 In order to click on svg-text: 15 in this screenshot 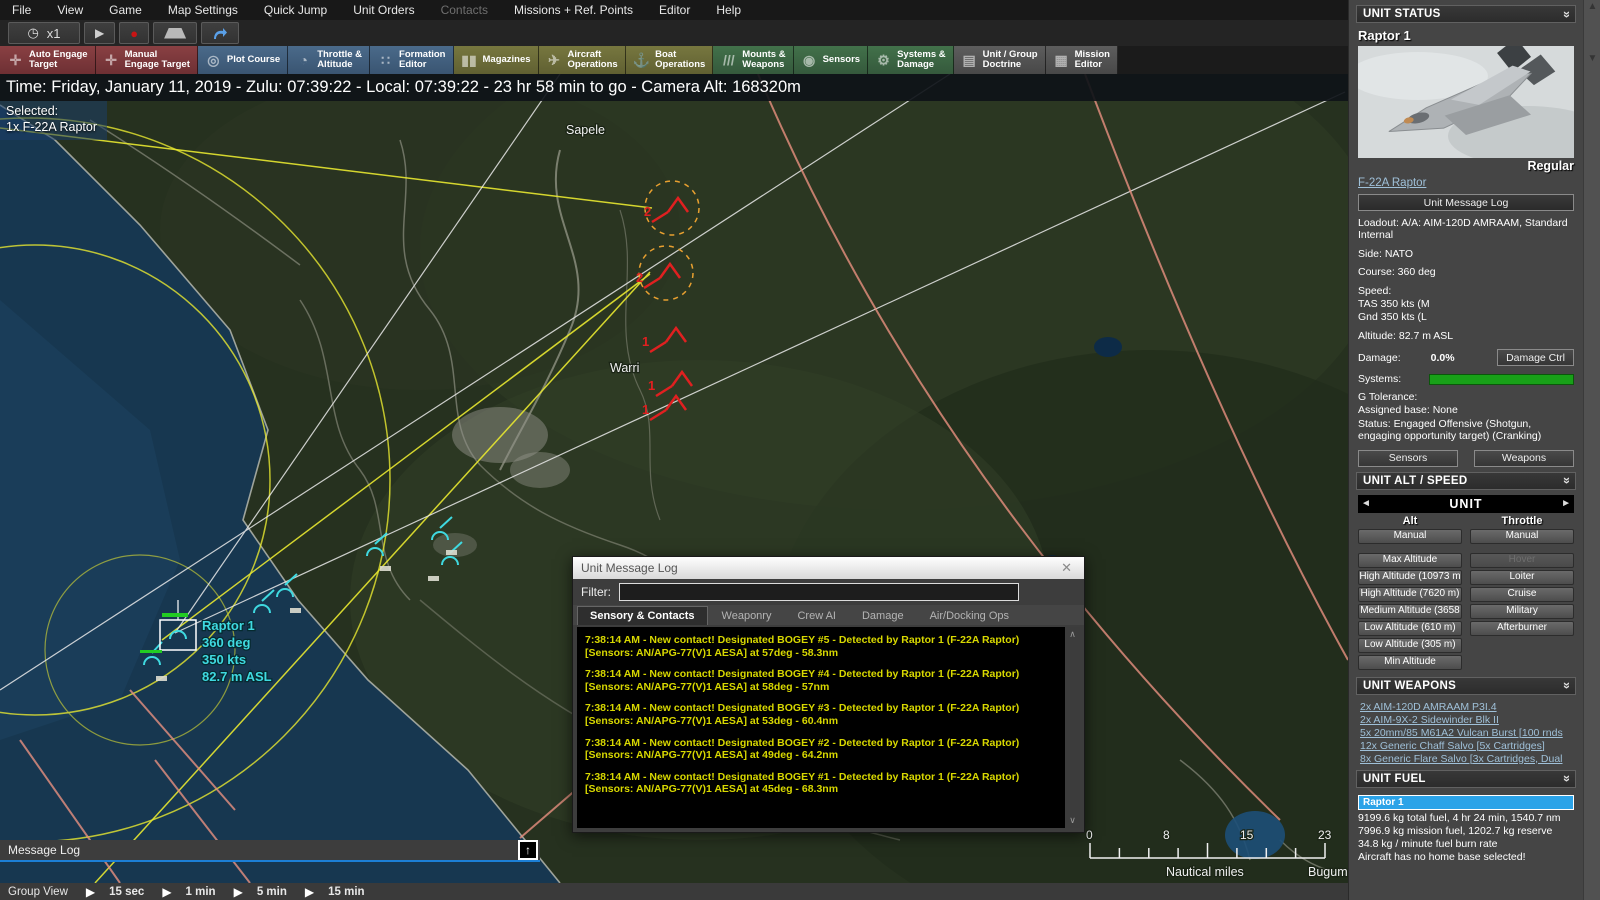, I will do `click(1247, 835)`.